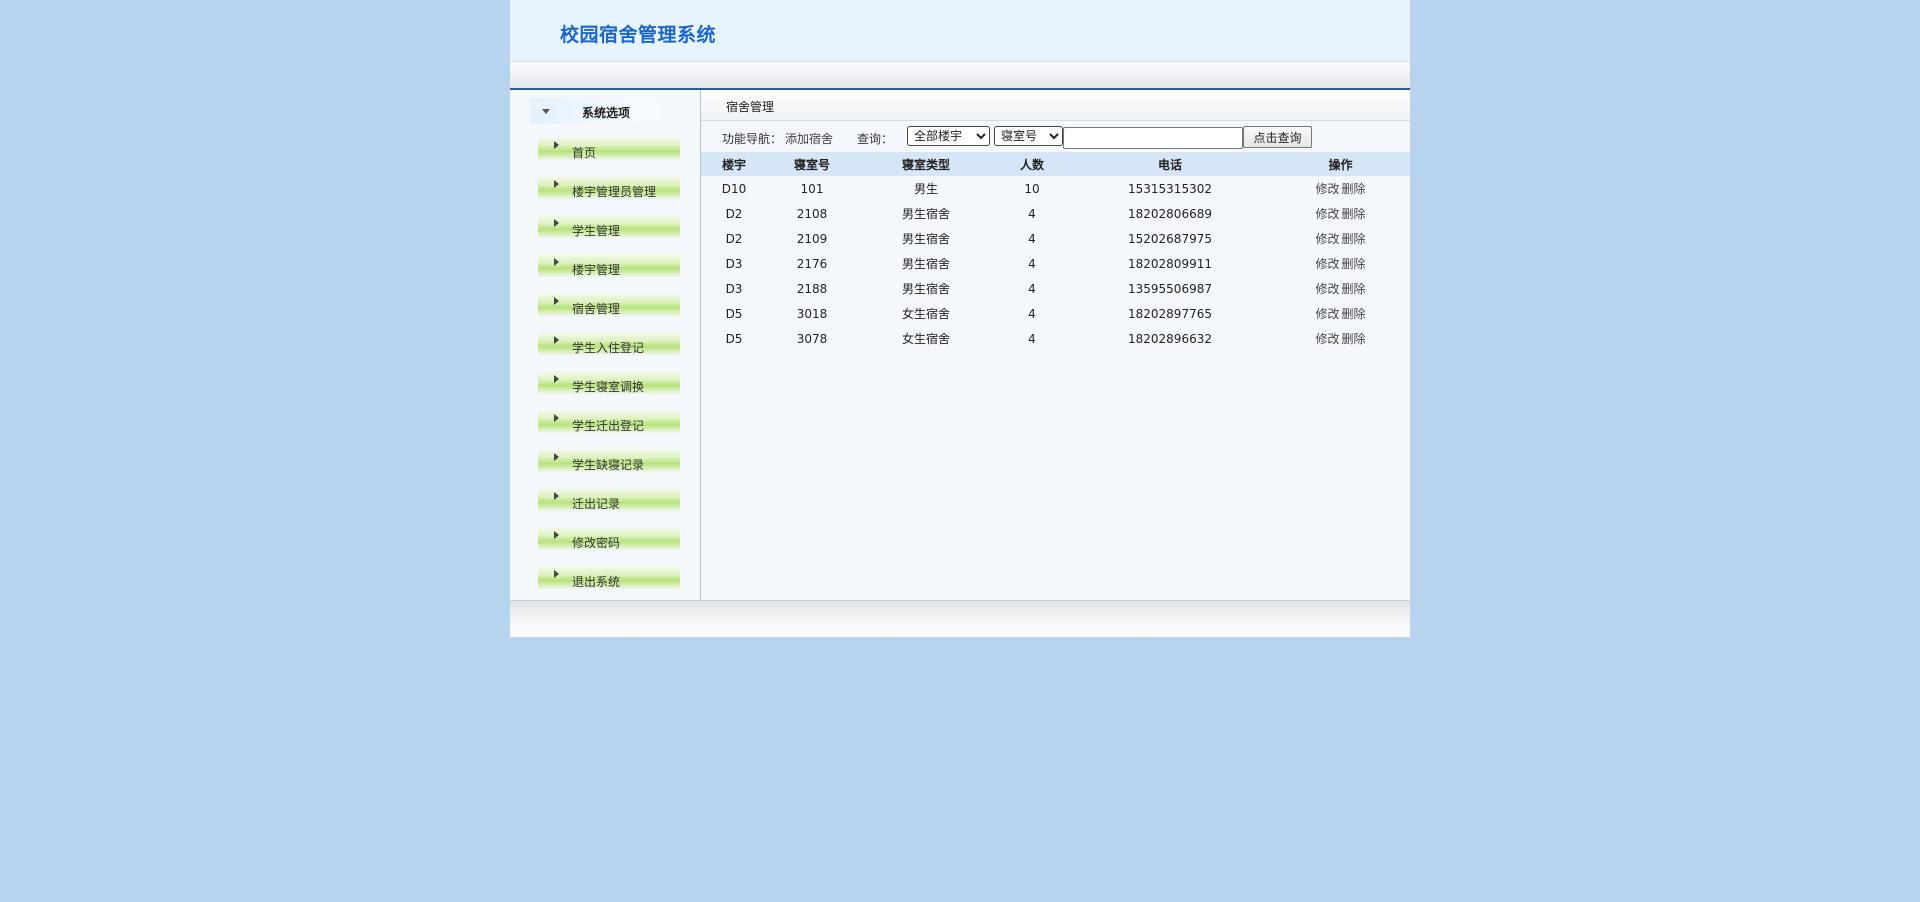 The image size is (1920, 902). I want to click on sidebar-header-label: 系统选项, so click(606, 113).